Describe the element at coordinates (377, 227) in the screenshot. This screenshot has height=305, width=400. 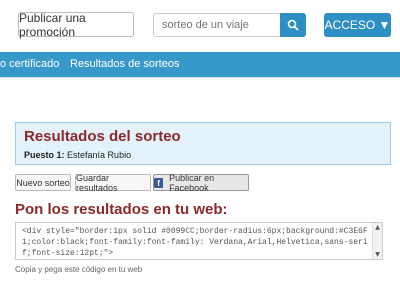
I see `scroll-up-icon: ▲` at that location.